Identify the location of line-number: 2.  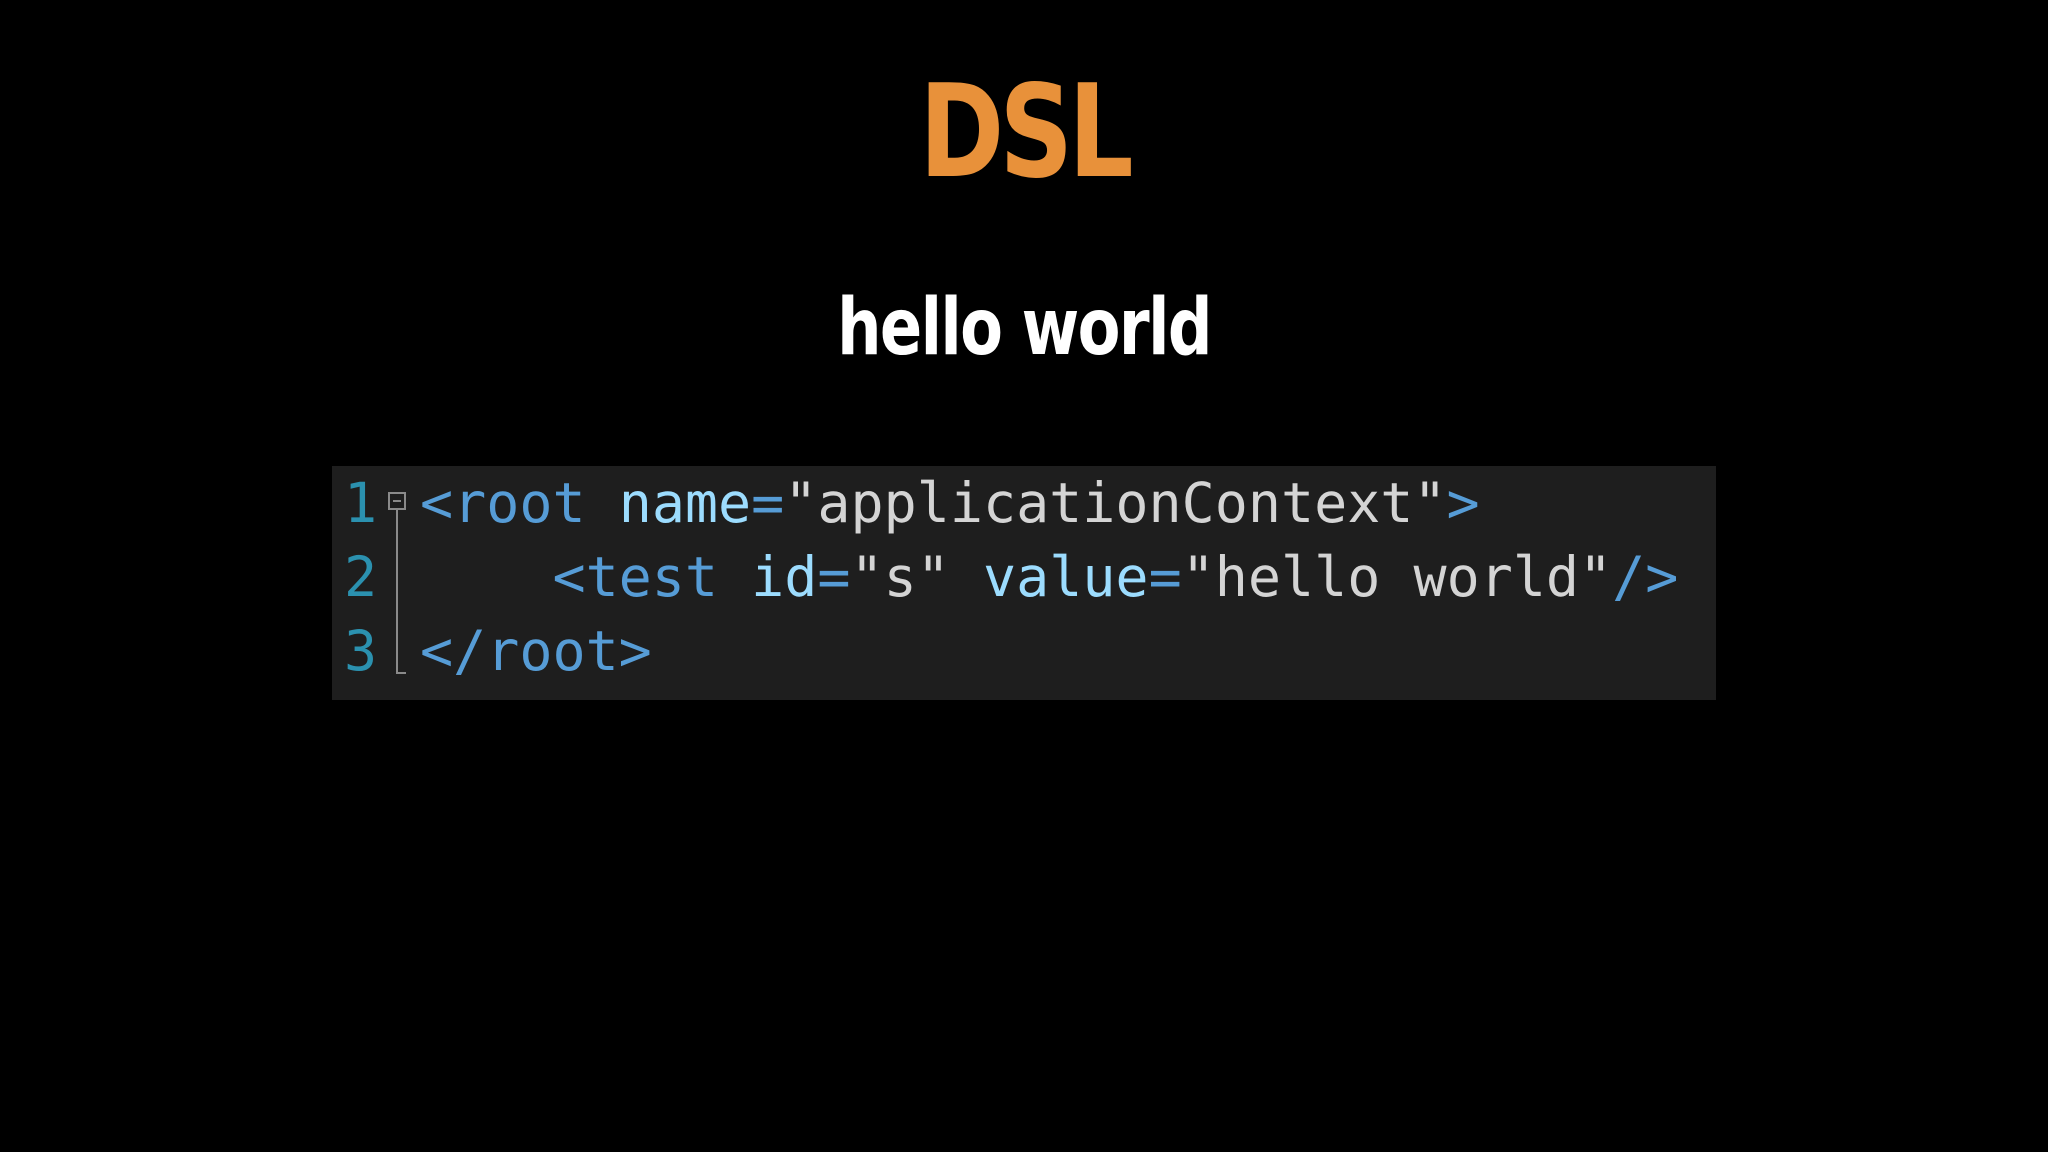
(361, 577).